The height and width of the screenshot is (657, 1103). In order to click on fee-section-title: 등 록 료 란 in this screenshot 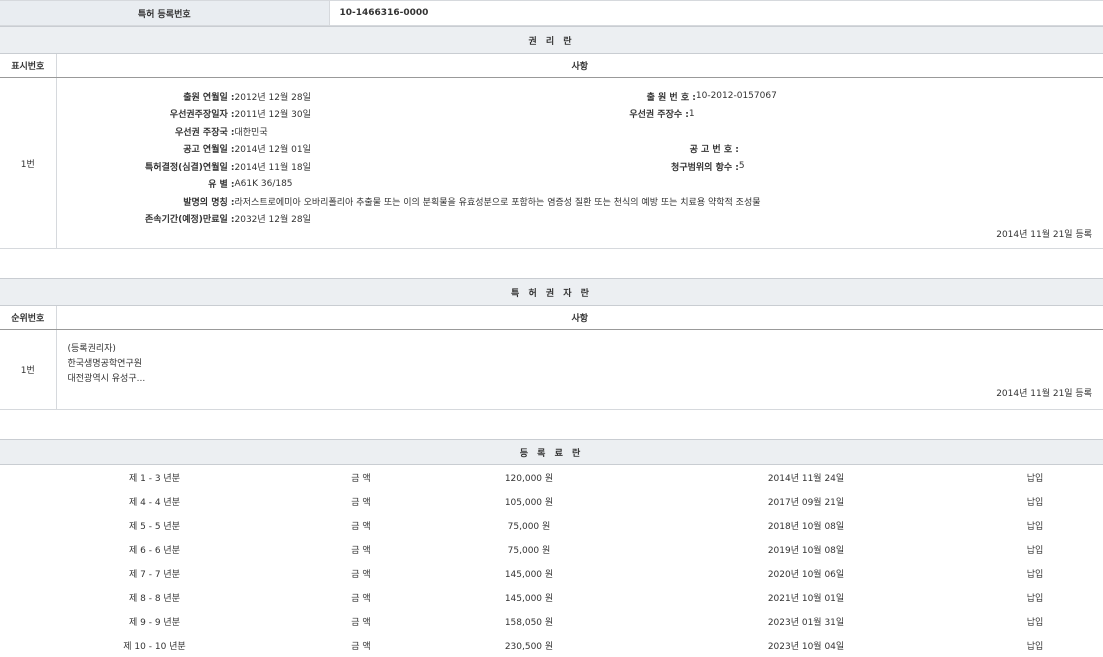, I will do `click(551, 452)`.